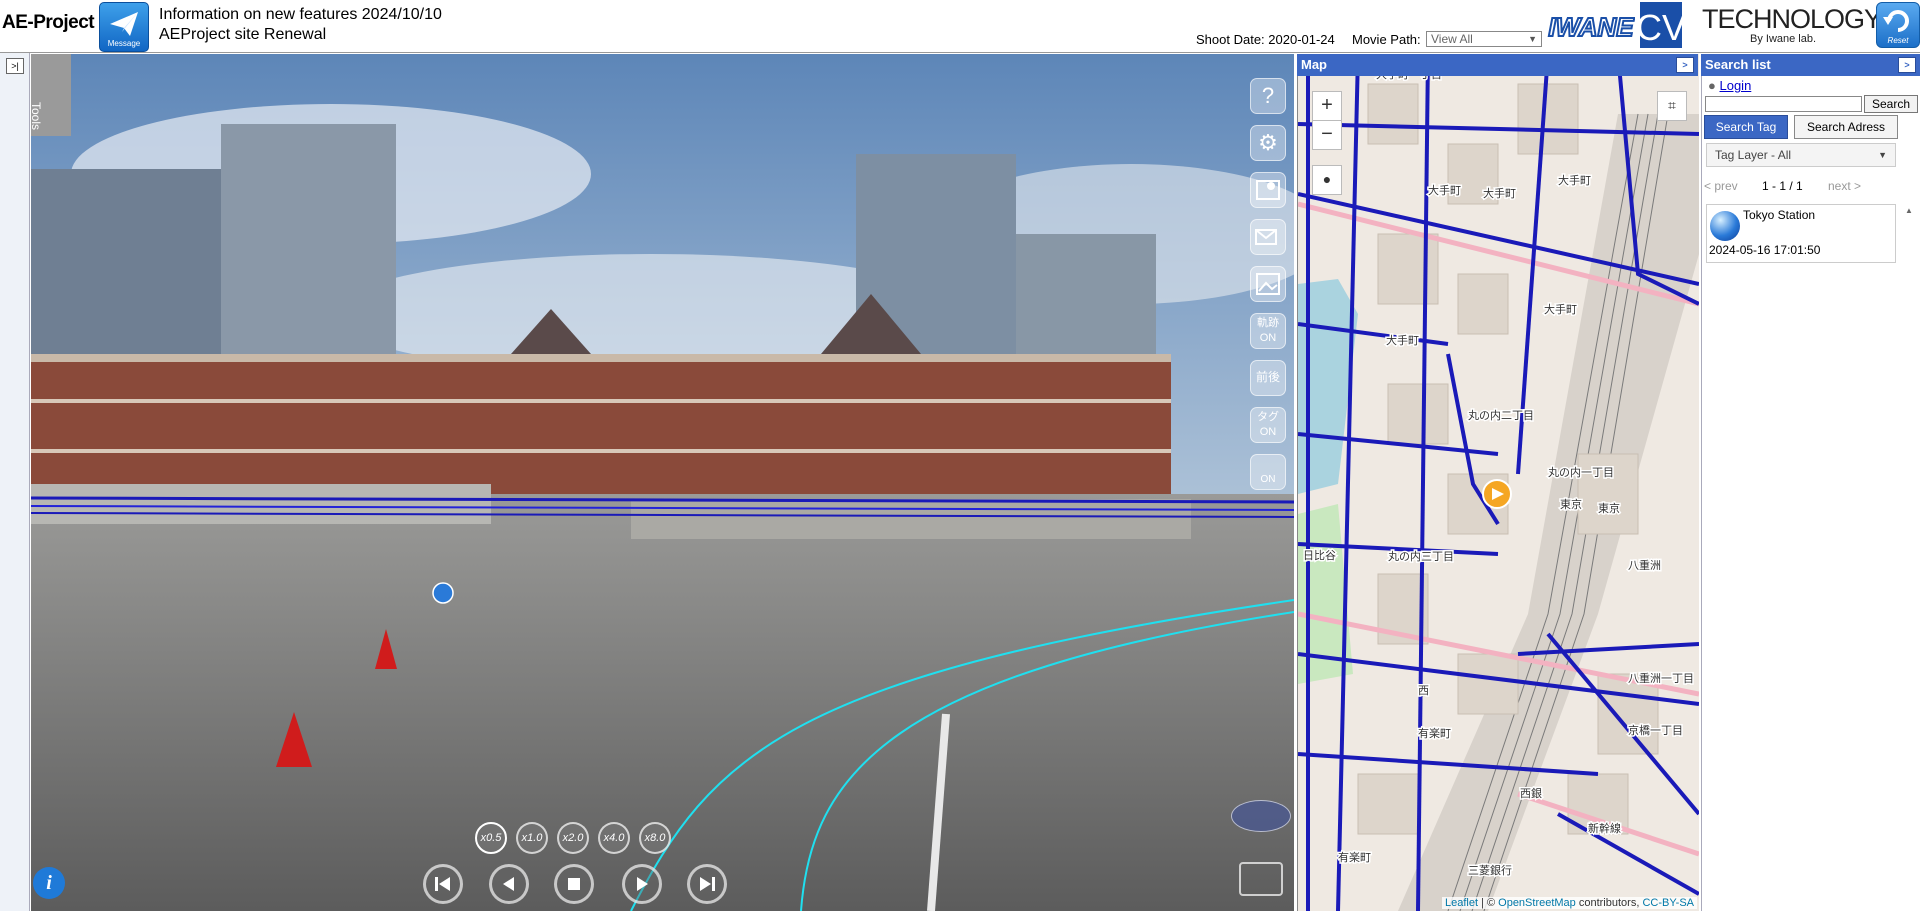  What do you see at coordinates (1685, 65) in the screenshot?
I see `map-collapse-icon: >` at bounding box center [1685, 65].